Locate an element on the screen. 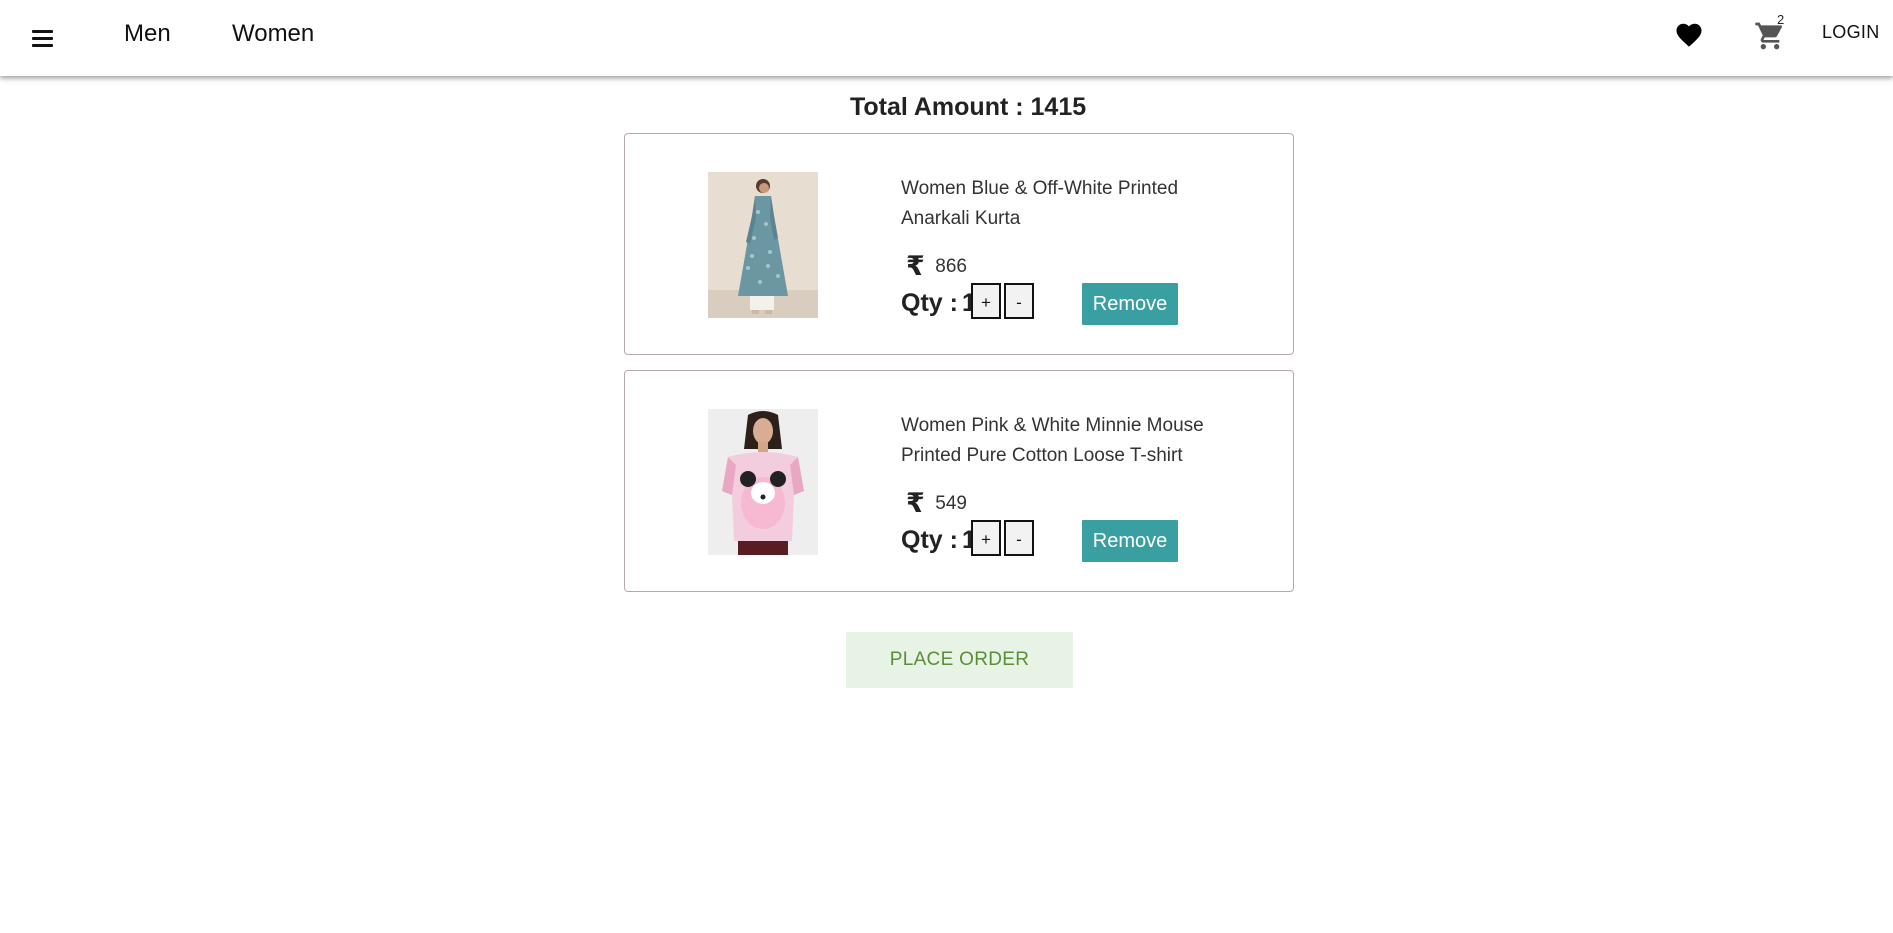  product-price: 866 is located at coordinates (951, 266).